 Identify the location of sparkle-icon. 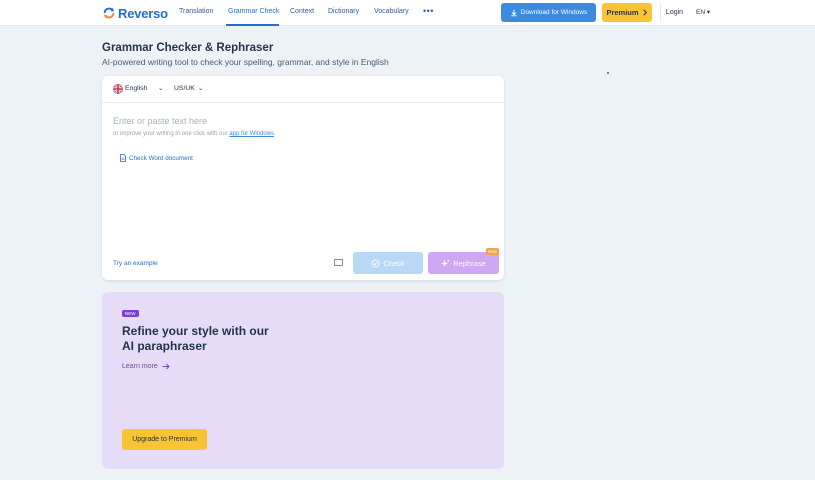
(445, 262).